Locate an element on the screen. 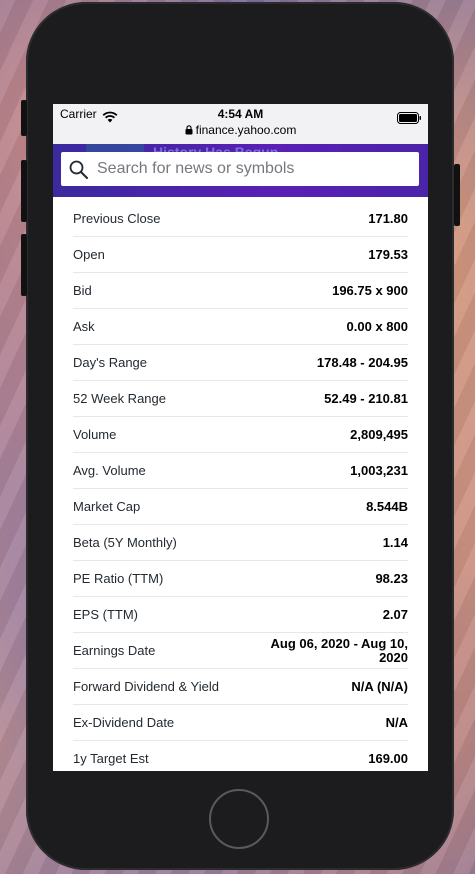 This screenshot has width=475, height=874. stat-value: 178.48 - 204.95 is located at coordinates (362, 362).